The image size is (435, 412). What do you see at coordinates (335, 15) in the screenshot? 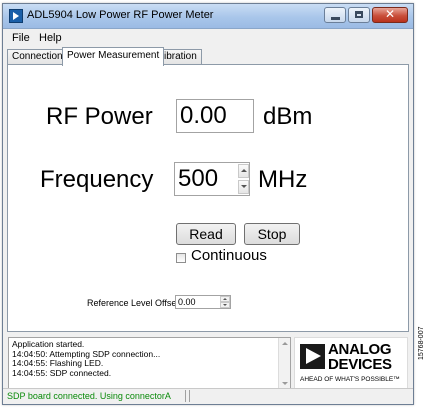
I see `minimize-button` at bounding box center [335, 15].